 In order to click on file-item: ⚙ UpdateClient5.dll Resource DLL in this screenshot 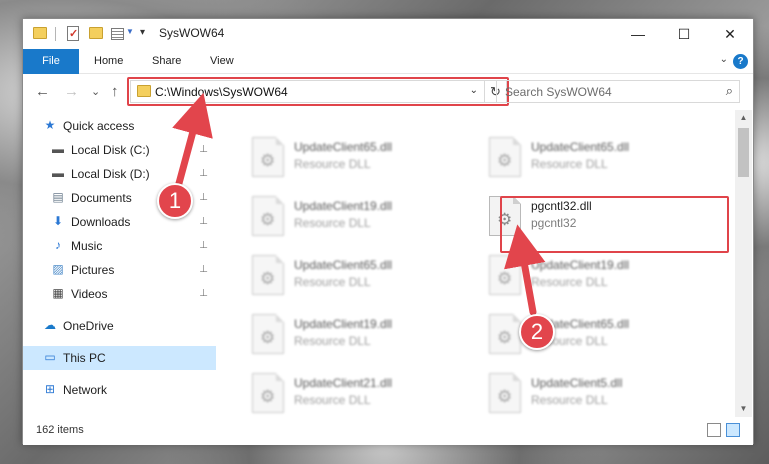, I will do `click(598, 392)`.